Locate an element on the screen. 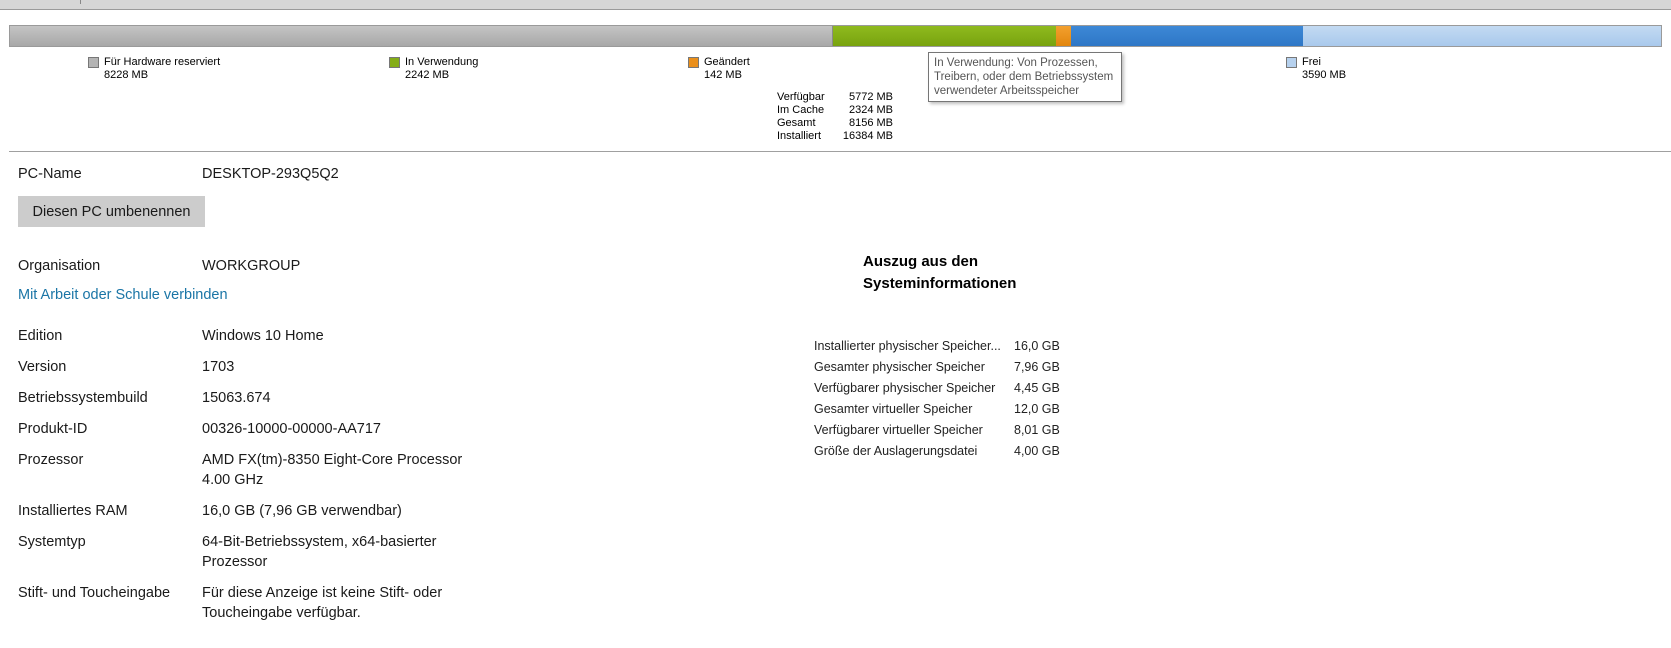 The width and height of the screenshot is (1671, 648). memory-bar-standby is located at coordinates (1186, 36).